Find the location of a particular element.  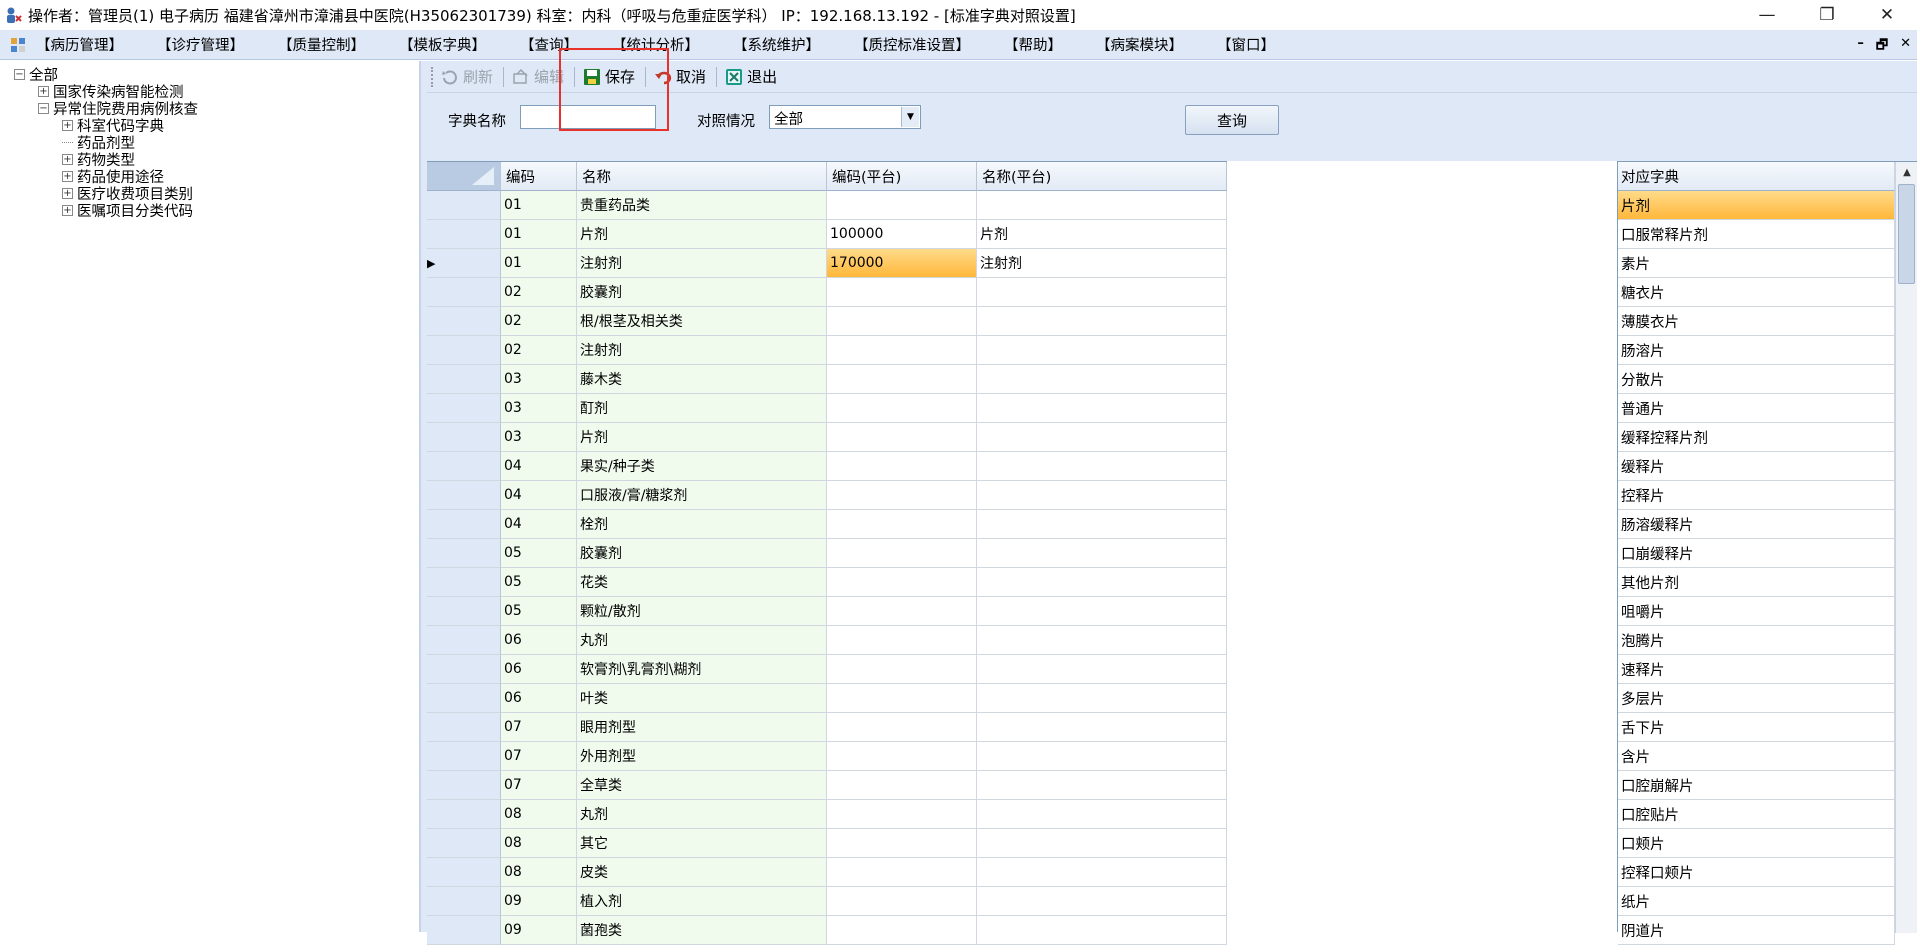

cell-name: 酊剂 is located at coordinates (702, 408).